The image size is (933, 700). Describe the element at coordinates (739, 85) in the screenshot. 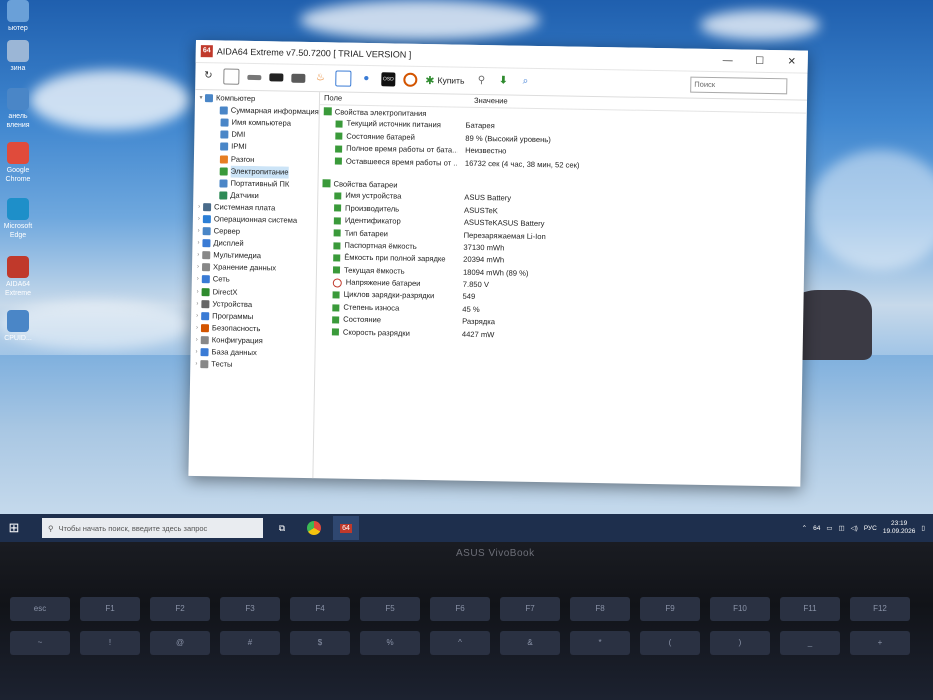

I see `search-input: Поиск` at that location.